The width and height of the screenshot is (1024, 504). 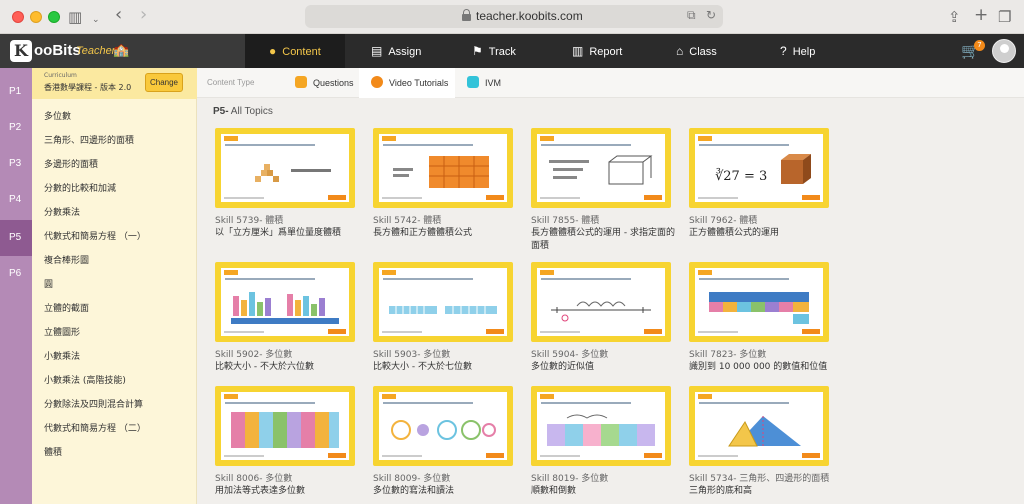 What do you see at coordinates (57, 50) in the screenshot?
I see `logo-wordmark: ooBits` at bounding box center [57, 50].